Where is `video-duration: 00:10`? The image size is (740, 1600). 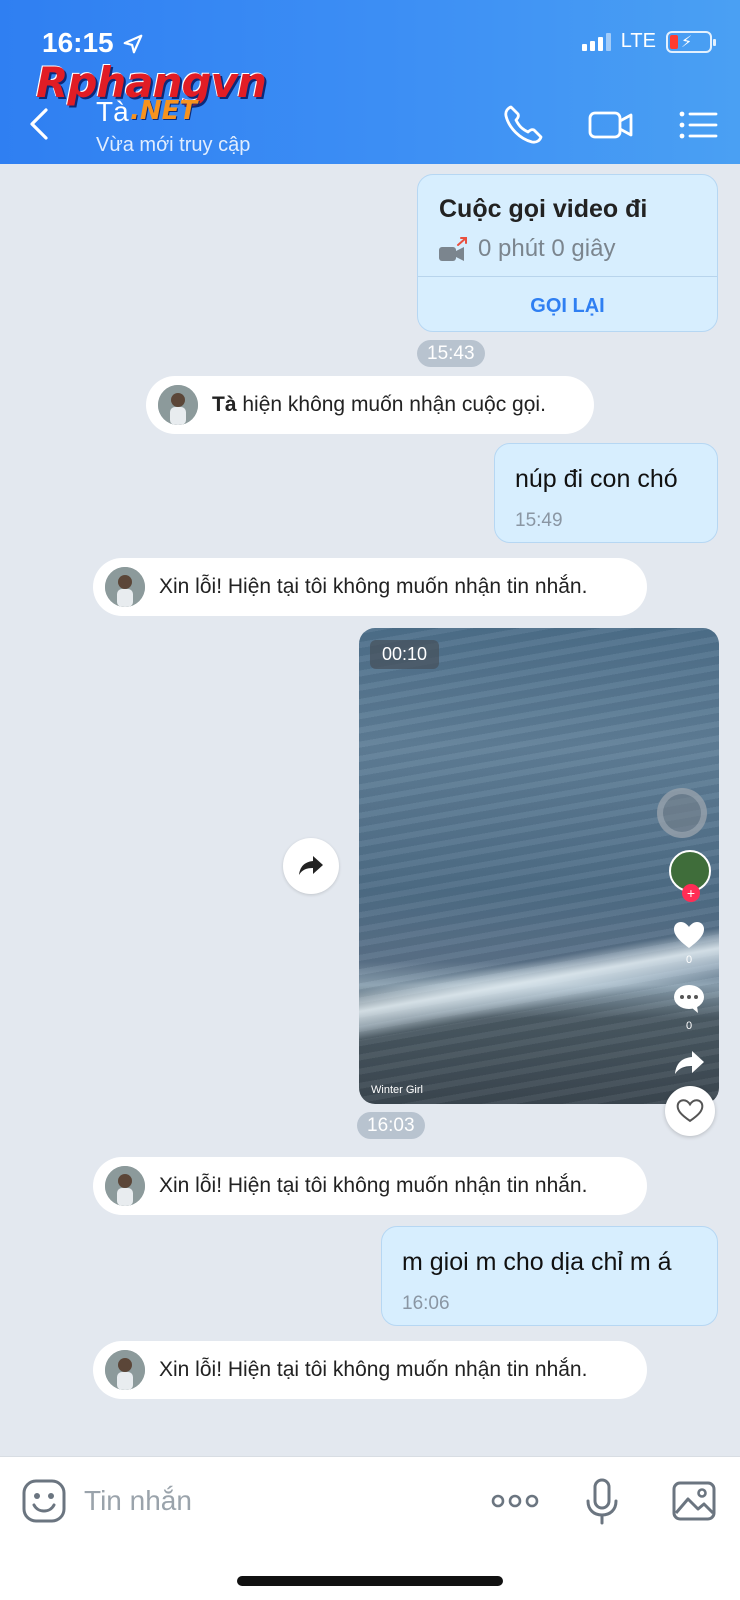
video-duration: 00:10 is located at coordinates (405, 654).